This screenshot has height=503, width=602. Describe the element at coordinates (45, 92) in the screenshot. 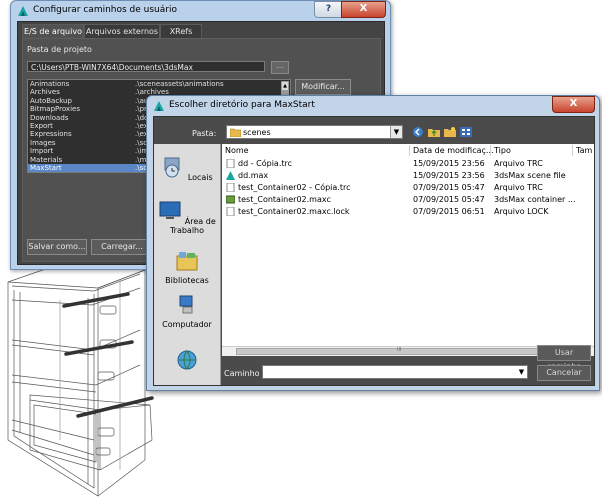

I see `path-name: Archives` at that location.